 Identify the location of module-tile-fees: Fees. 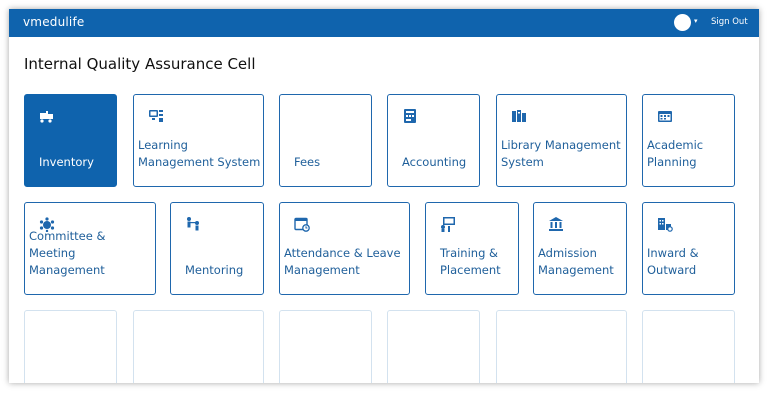
(325, 140).